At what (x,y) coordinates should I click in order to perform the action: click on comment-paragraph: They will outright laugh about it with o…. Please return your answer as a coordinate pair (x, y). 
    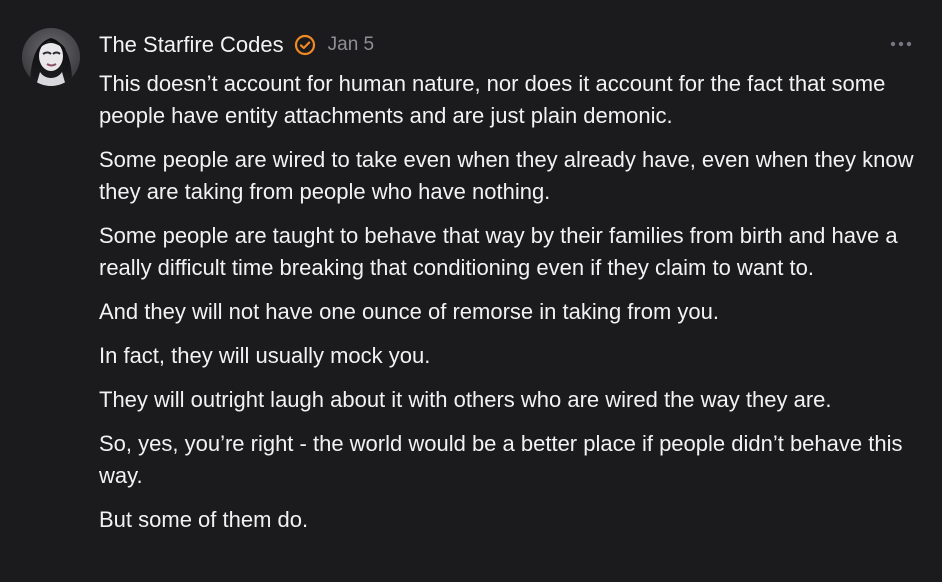
    Looking at the image, I should click on (465, 399).